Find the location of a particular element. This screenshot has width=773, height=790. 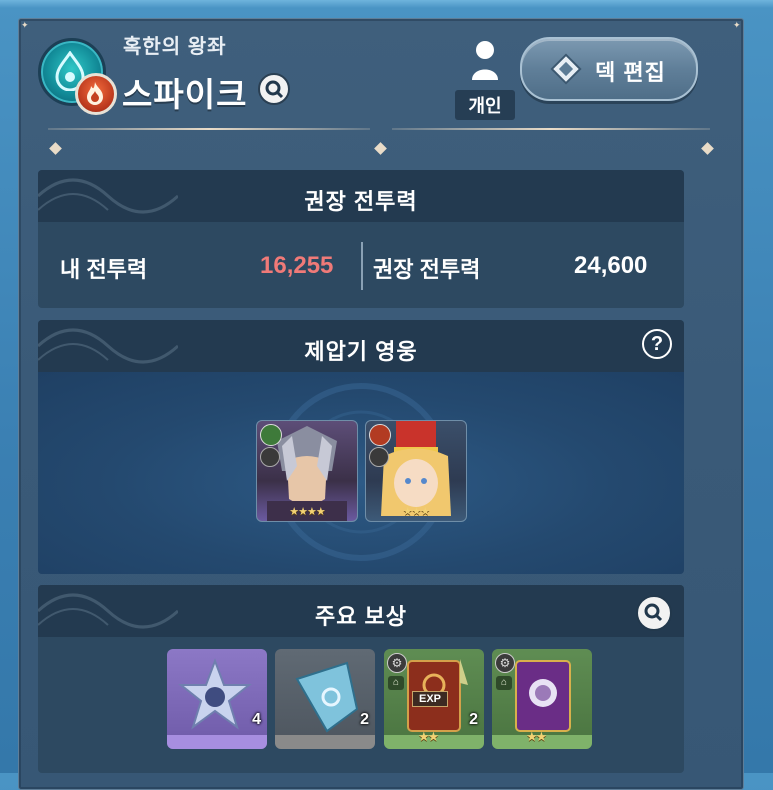

boss-name: 스파이크 is located at coordinates (185, 94).